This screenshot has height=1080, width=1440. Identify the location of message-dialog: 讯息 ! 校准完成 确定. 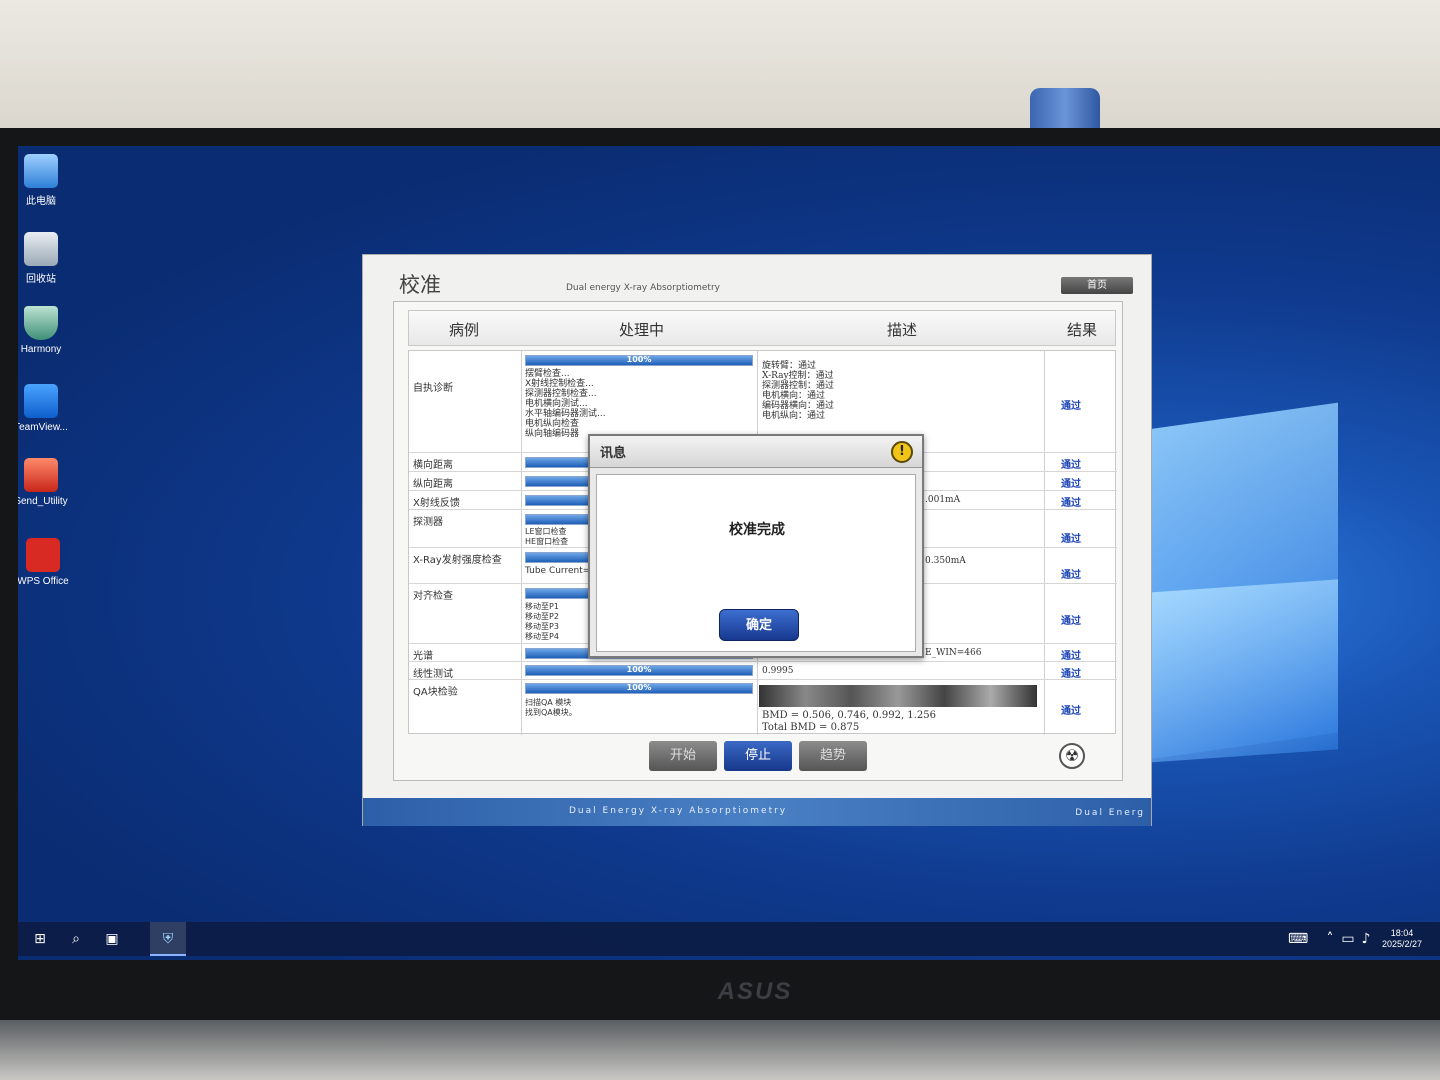
(756, 546).